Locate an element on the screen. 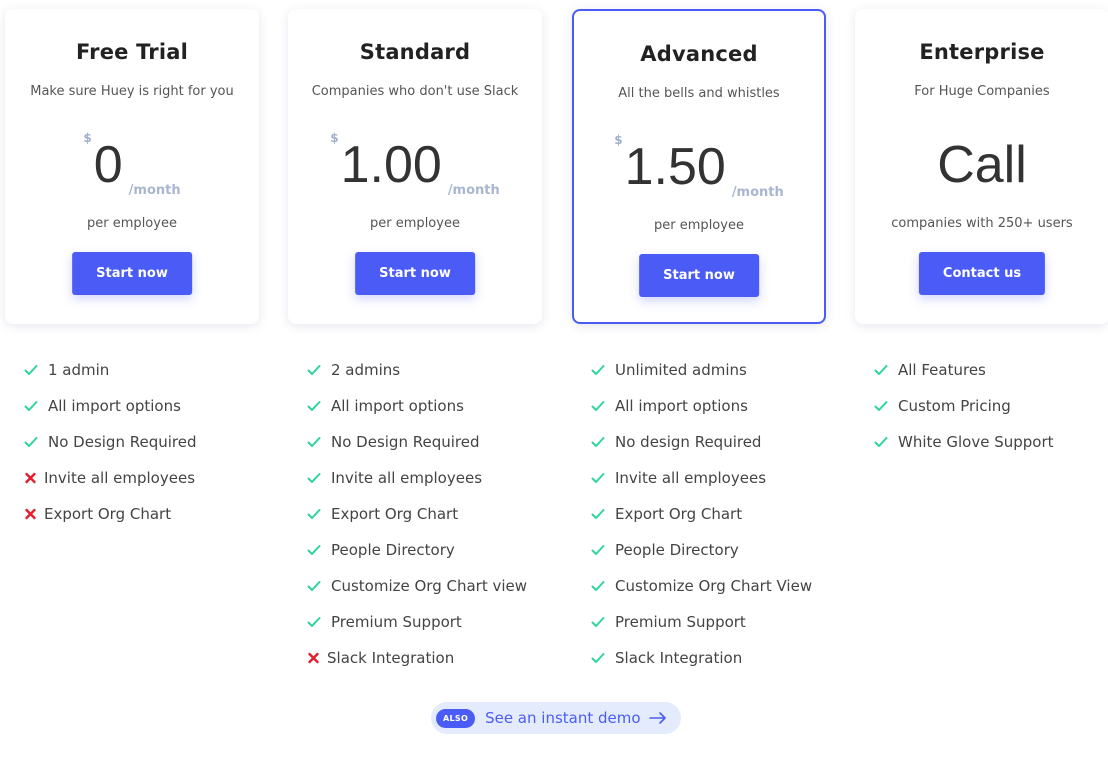 This screenshot has height=757, width=1108. feature-item: White Glove Support is located at coordinates (964, 442).